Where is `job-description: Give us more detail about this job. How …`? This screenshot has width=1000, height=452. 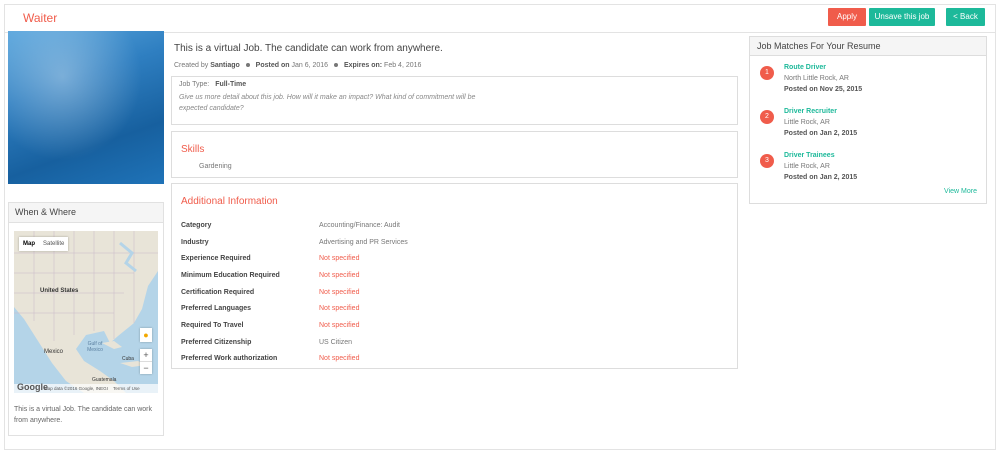
job-description: Give us more detail about this job. How … is located at coordinates (327, 103).